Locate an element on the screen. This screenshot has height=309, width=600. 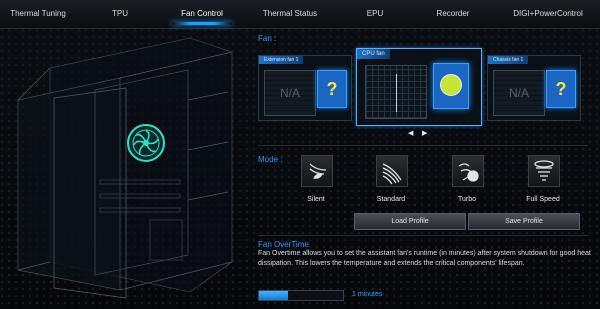
mode-label-standard: Standard is located at coordinates (391, 199).